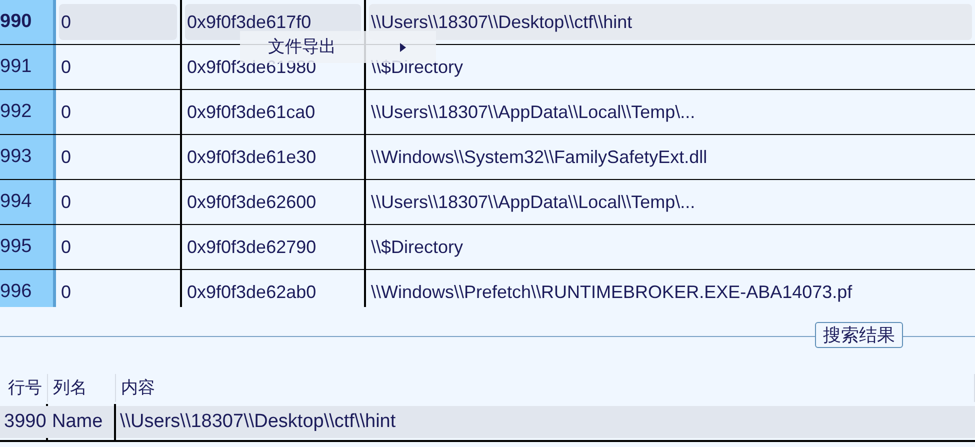 Image resolution: width=975 pixels, height=447 pixels. I want to click on table-cell-text: 0x9f0f3de62ab0, so click(252, 292).